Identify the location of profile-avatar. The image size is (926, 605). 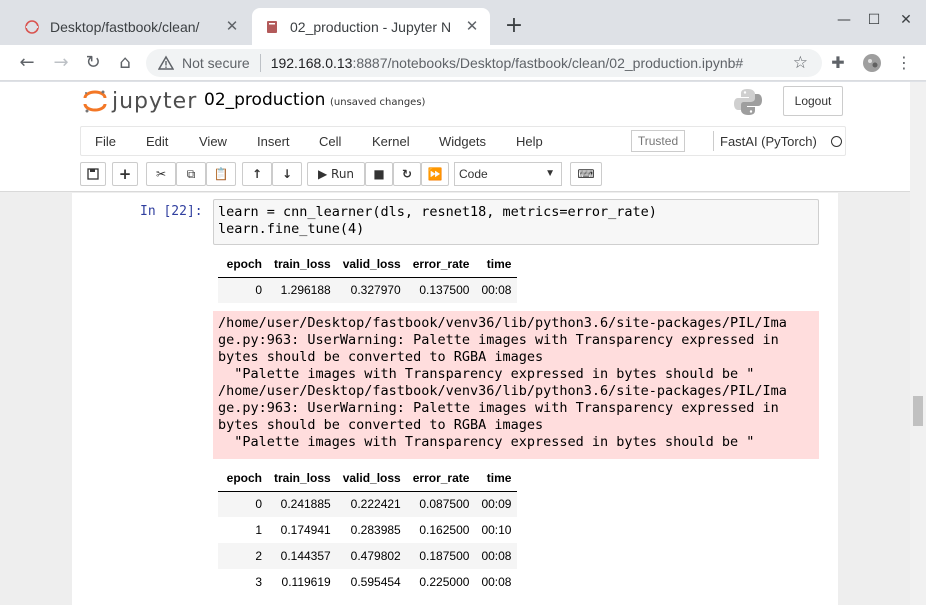
(872, 63).